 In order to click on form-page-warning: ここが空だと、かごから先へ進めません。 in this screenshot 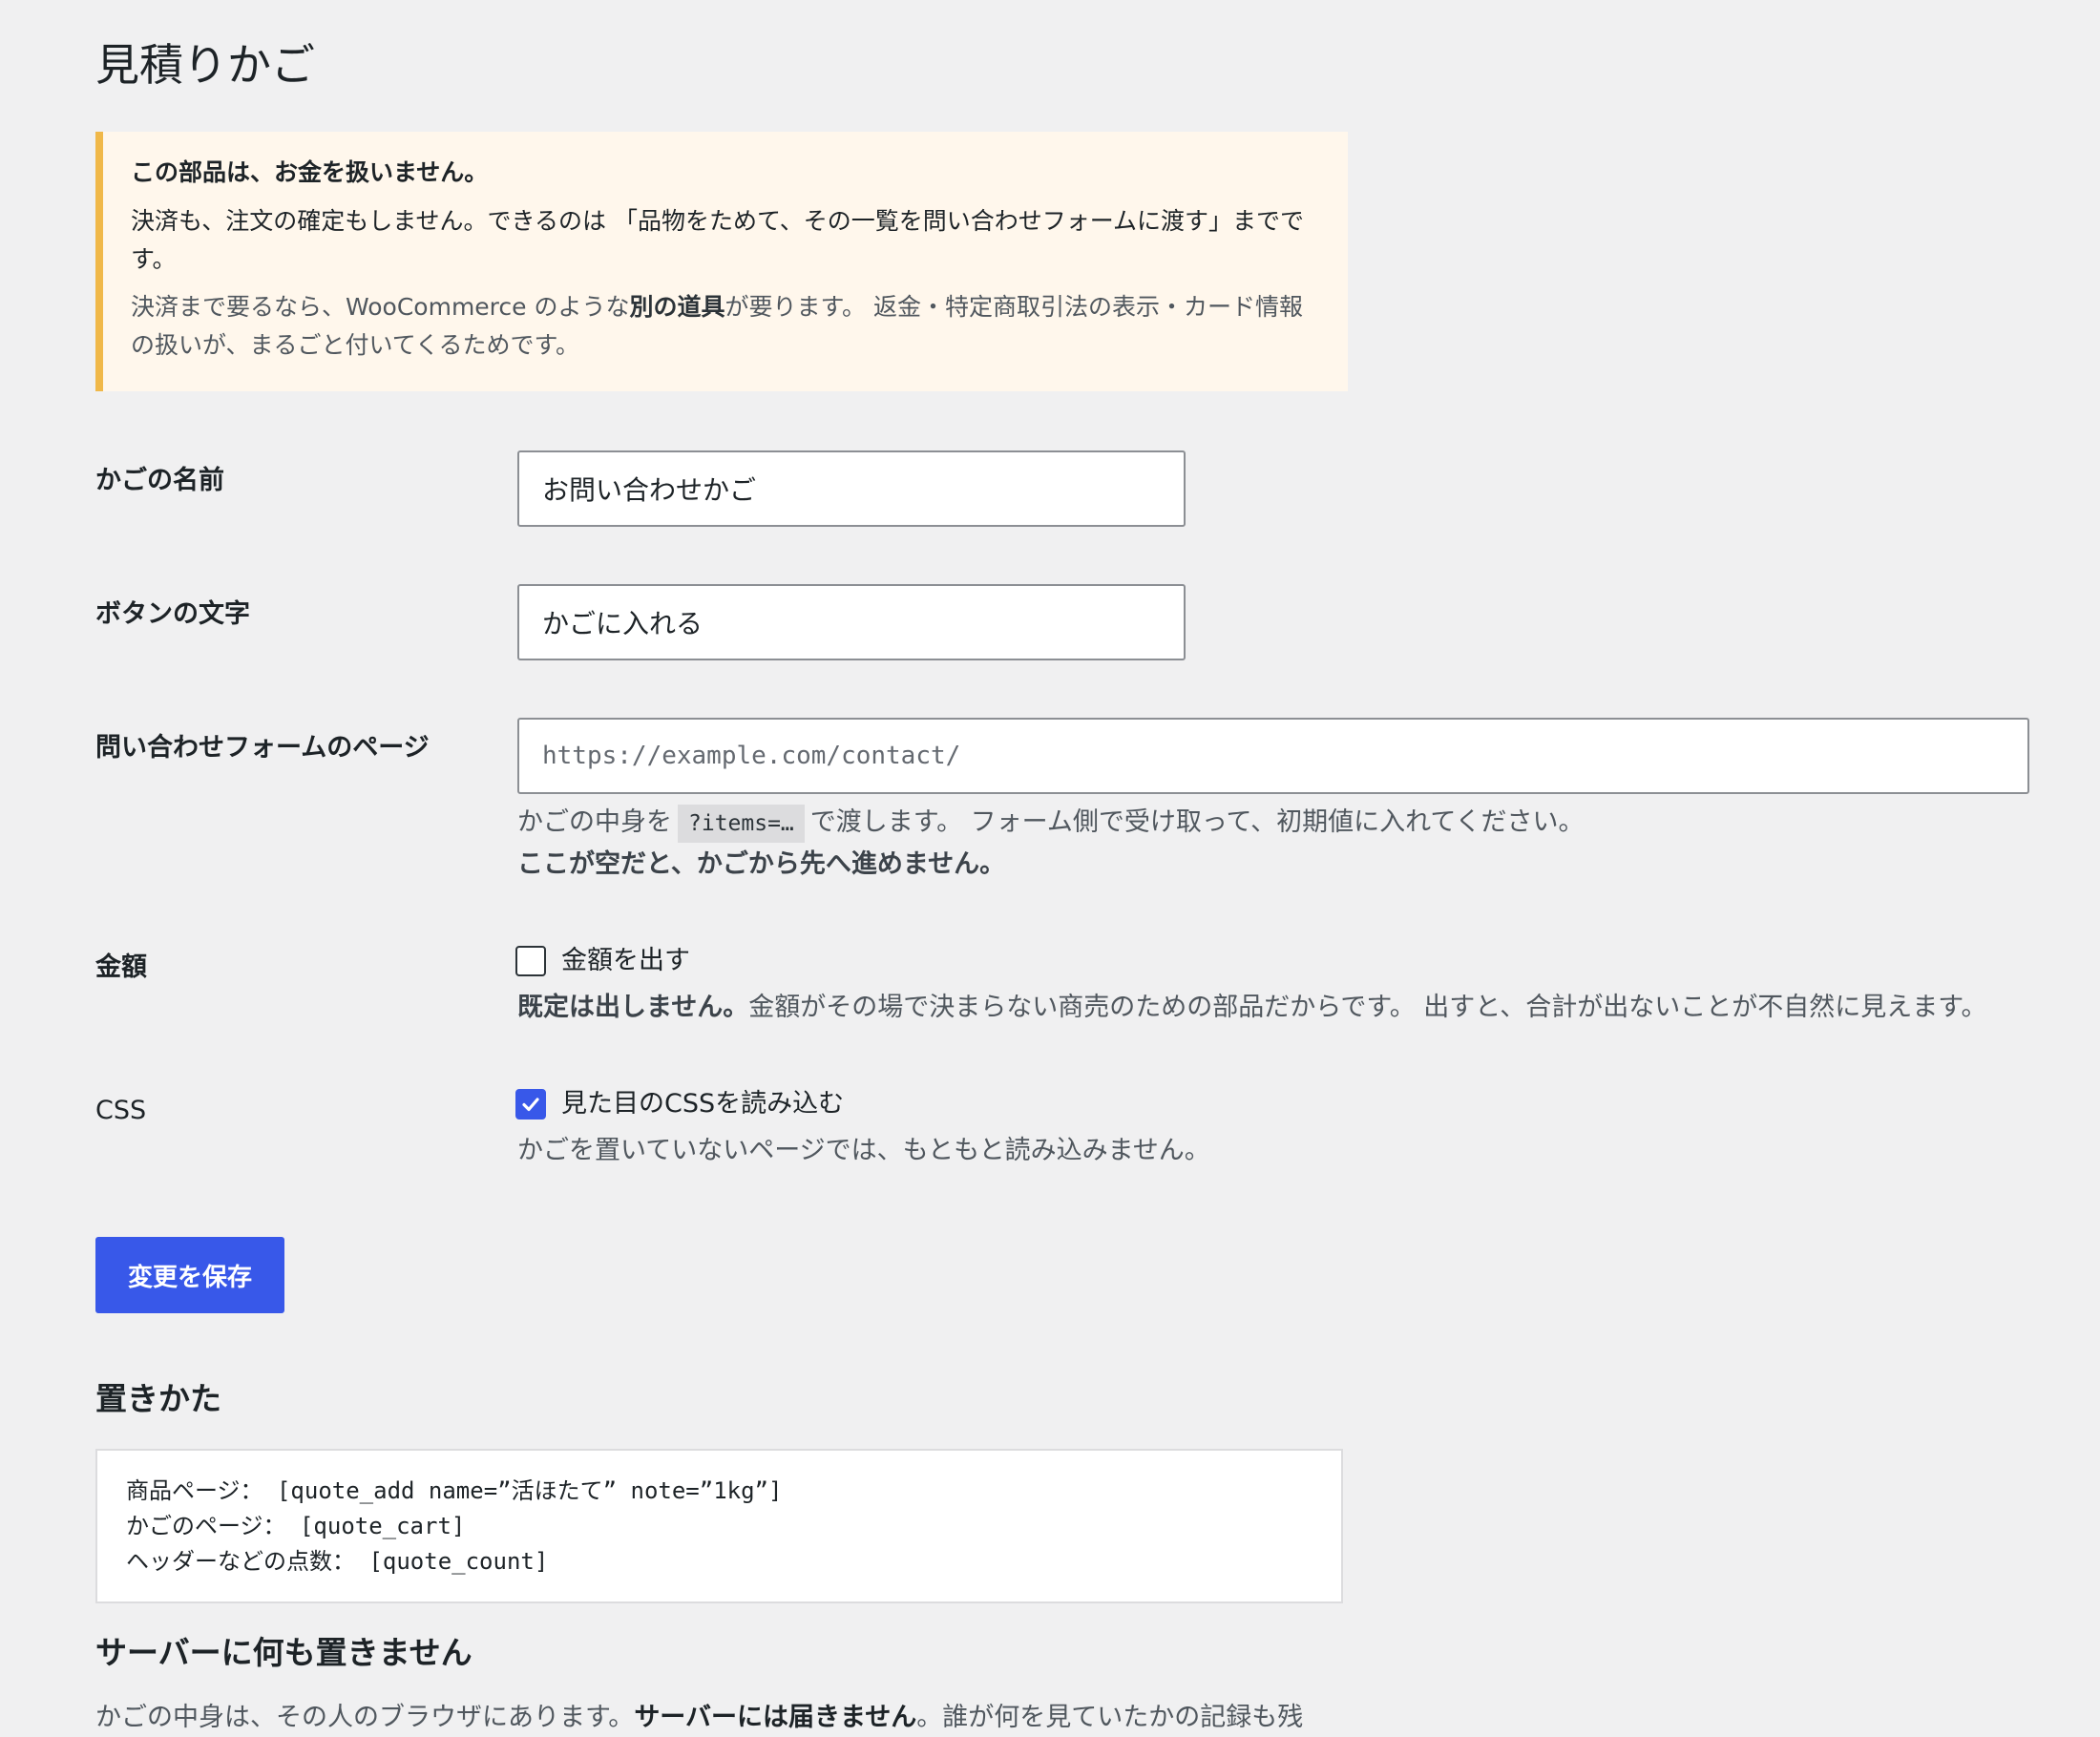, I will do `click(761, 865)`.